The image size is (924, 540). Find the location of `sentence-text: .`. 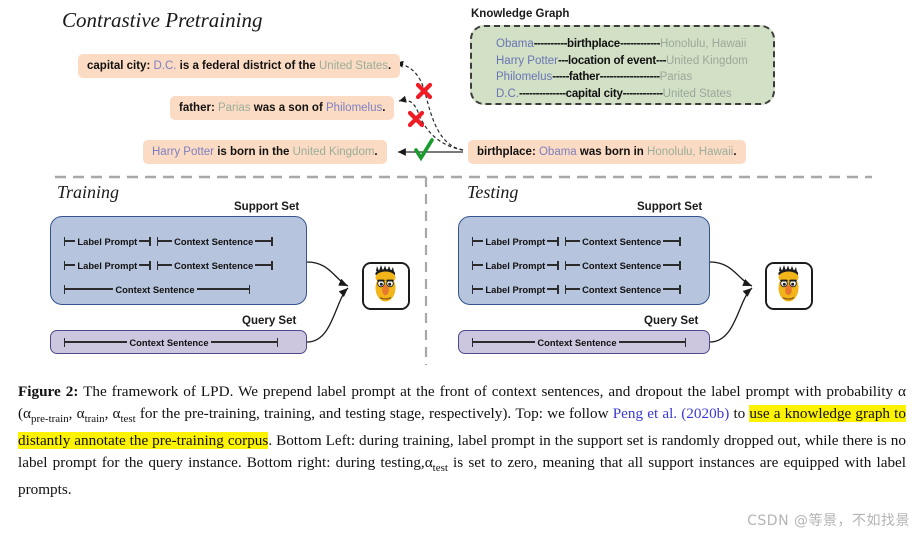

sentence-text: . is located at coordinates (384, 108).